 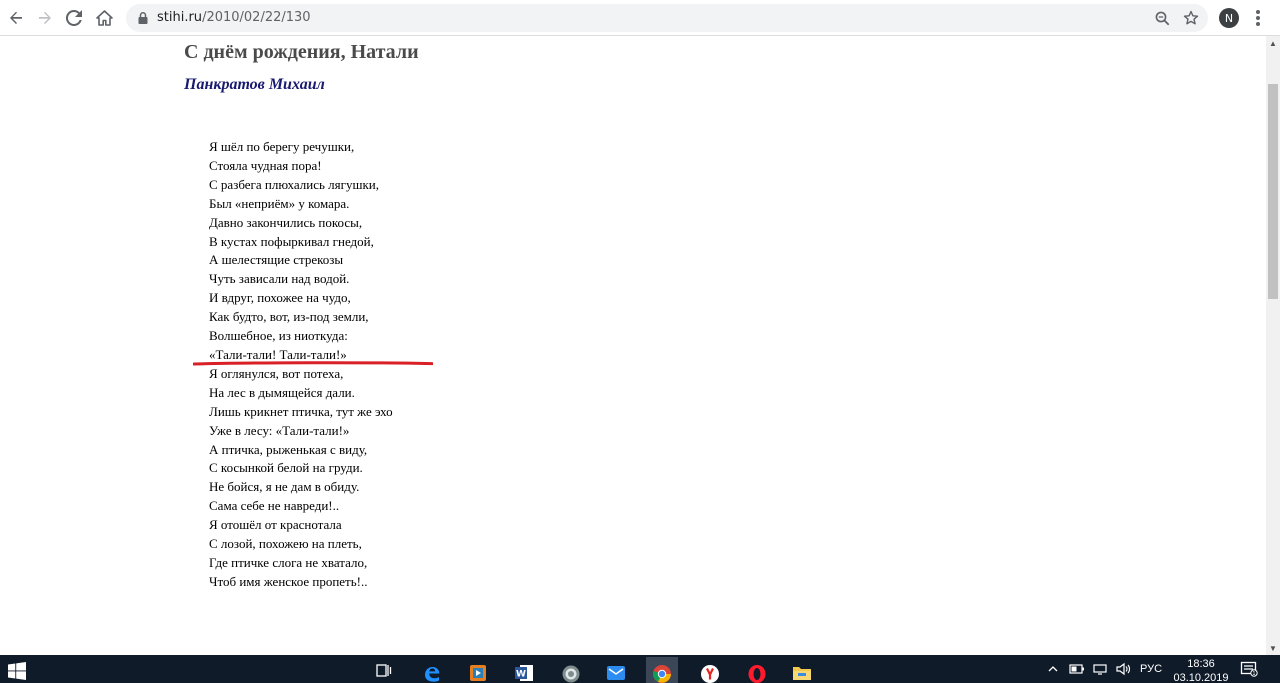 What do you see at coordinates (301, 52) in the screenshot?
I see `poem-title: С днём рождения, Натали` at bounding box center [301, 52].